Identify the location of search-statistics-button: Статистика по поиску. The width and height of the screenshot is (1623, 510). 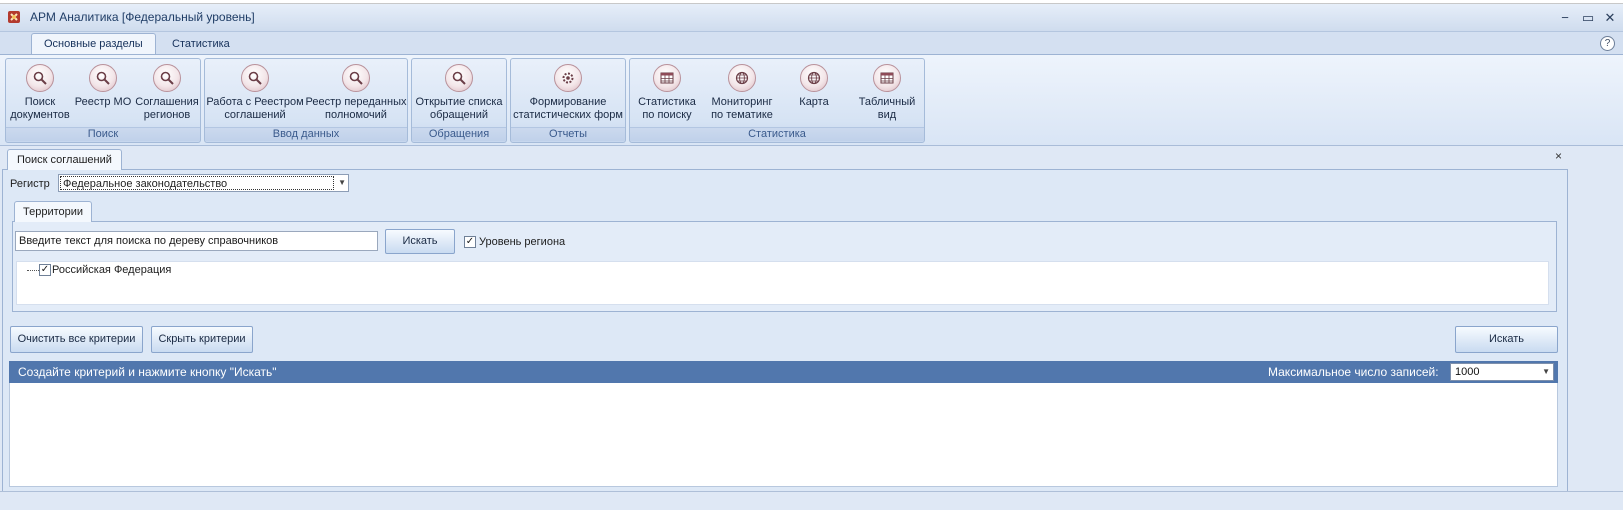
(667, 96).